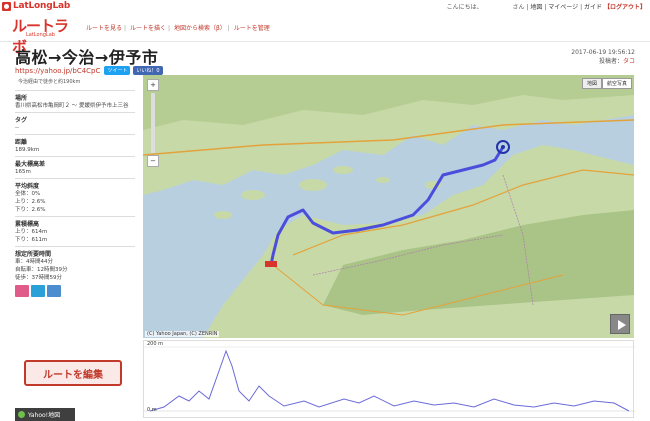 The image size is (650, 421). Describe the element at coordinates (22, 291) in the screenshot. I see `gpx-export-icon` at that location.